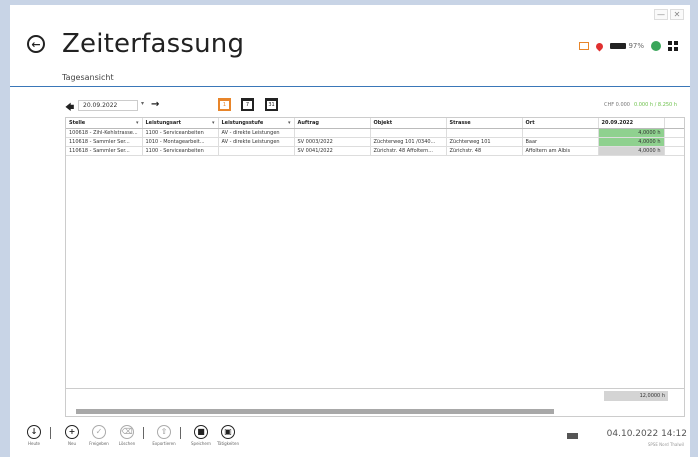  I want to click on window-controls: — ✕, so click(669, 14).